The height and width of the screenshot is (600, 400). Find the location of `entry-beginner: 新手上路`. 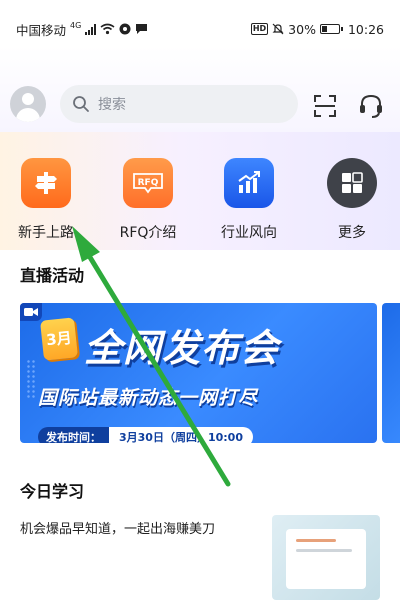

entry-beginner: 新手上路 is located at coordinates (46, 200).